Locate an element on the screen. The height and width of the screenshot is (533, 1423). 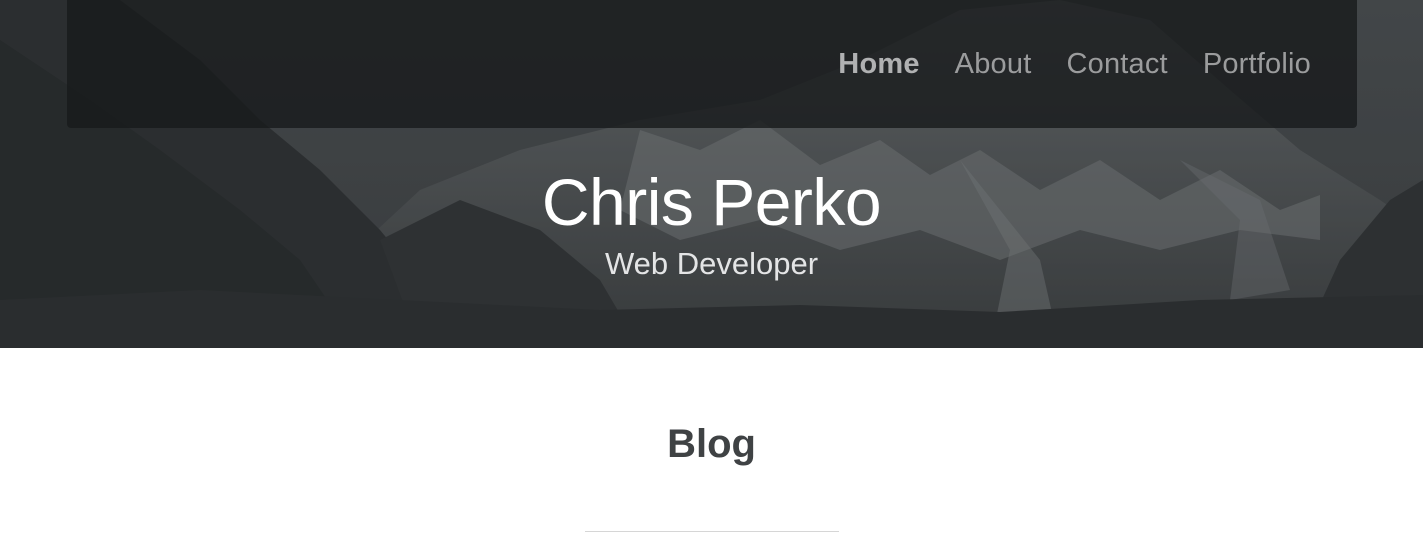
nav-link-portfolio: Portfolio is located at coordinates (1257, 64).